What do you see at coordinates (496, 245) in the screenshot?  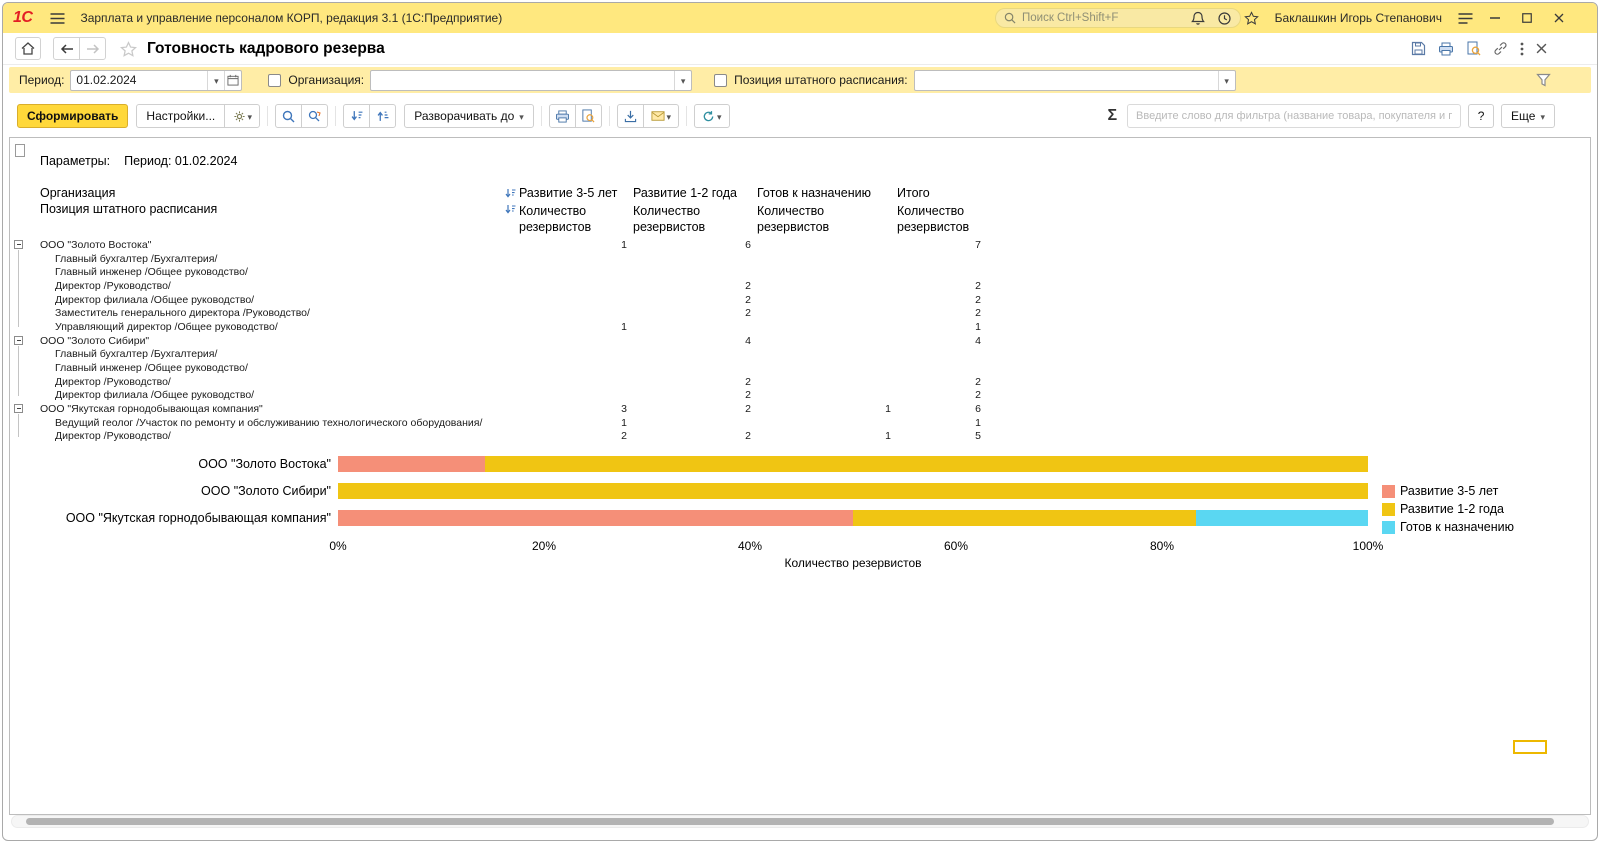 I see `table-row: ООО "Золото Востока" 1 6 7` at bounding box center [496, 245].